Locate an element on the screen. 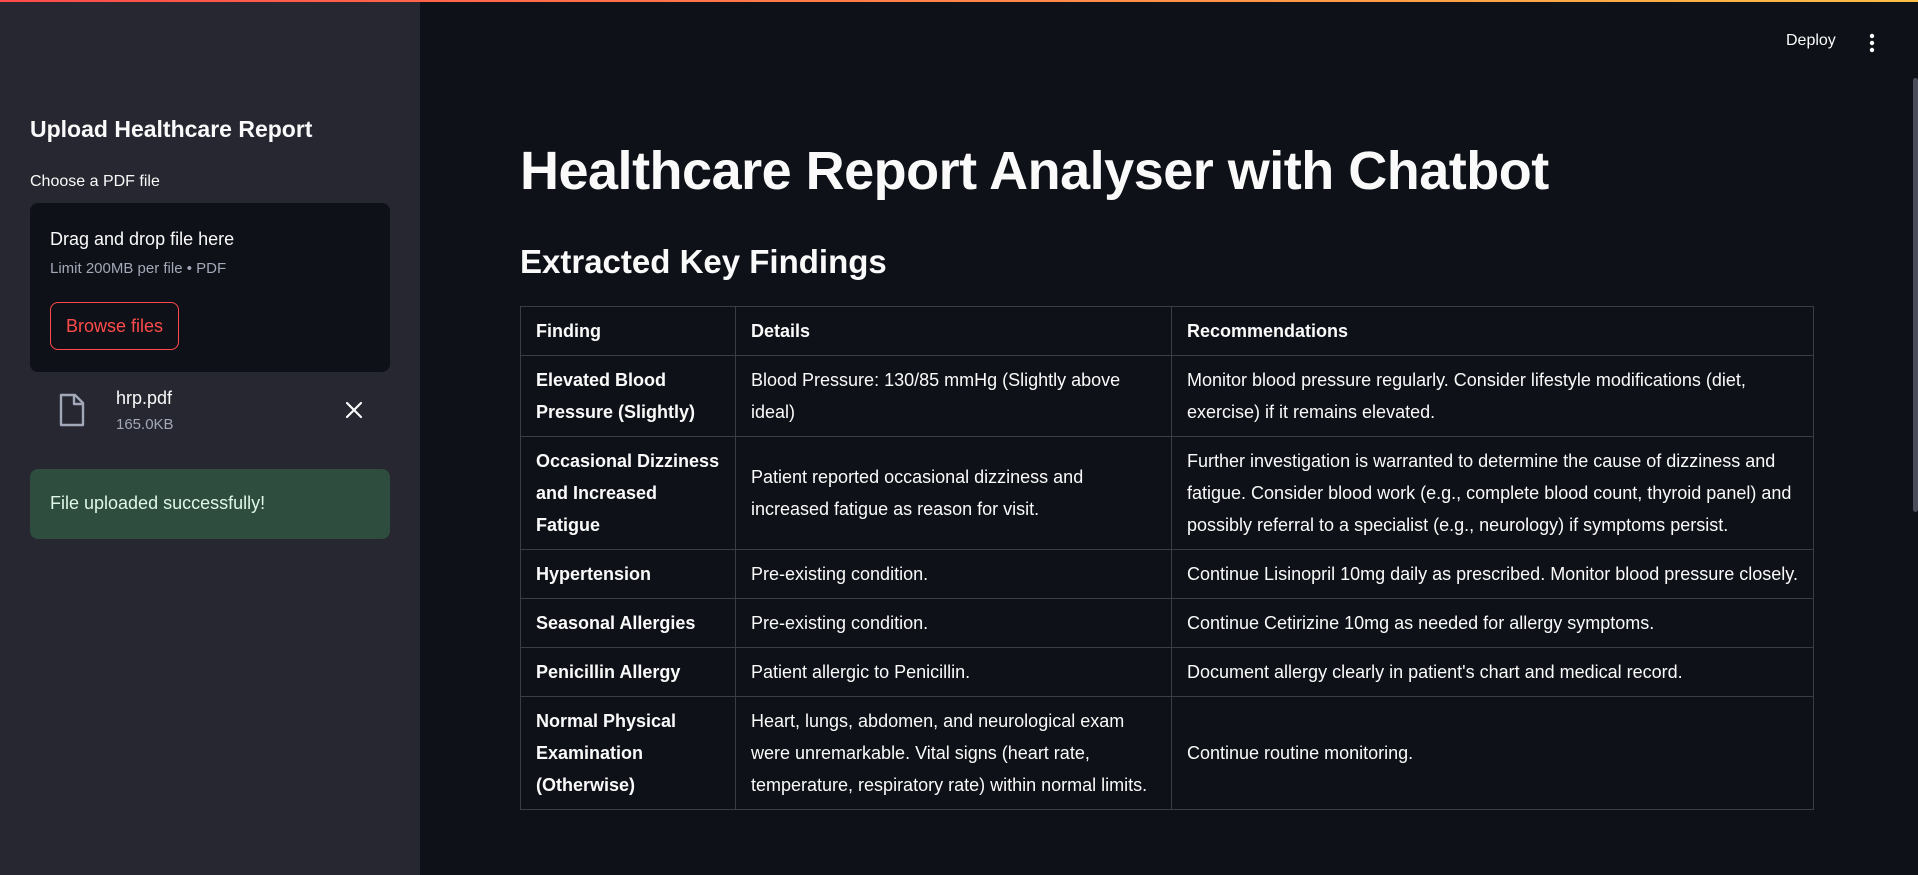 This screenshot has height=875, width=1918. section-title: Extracted Key Findings is located at coordinates (703, 261).